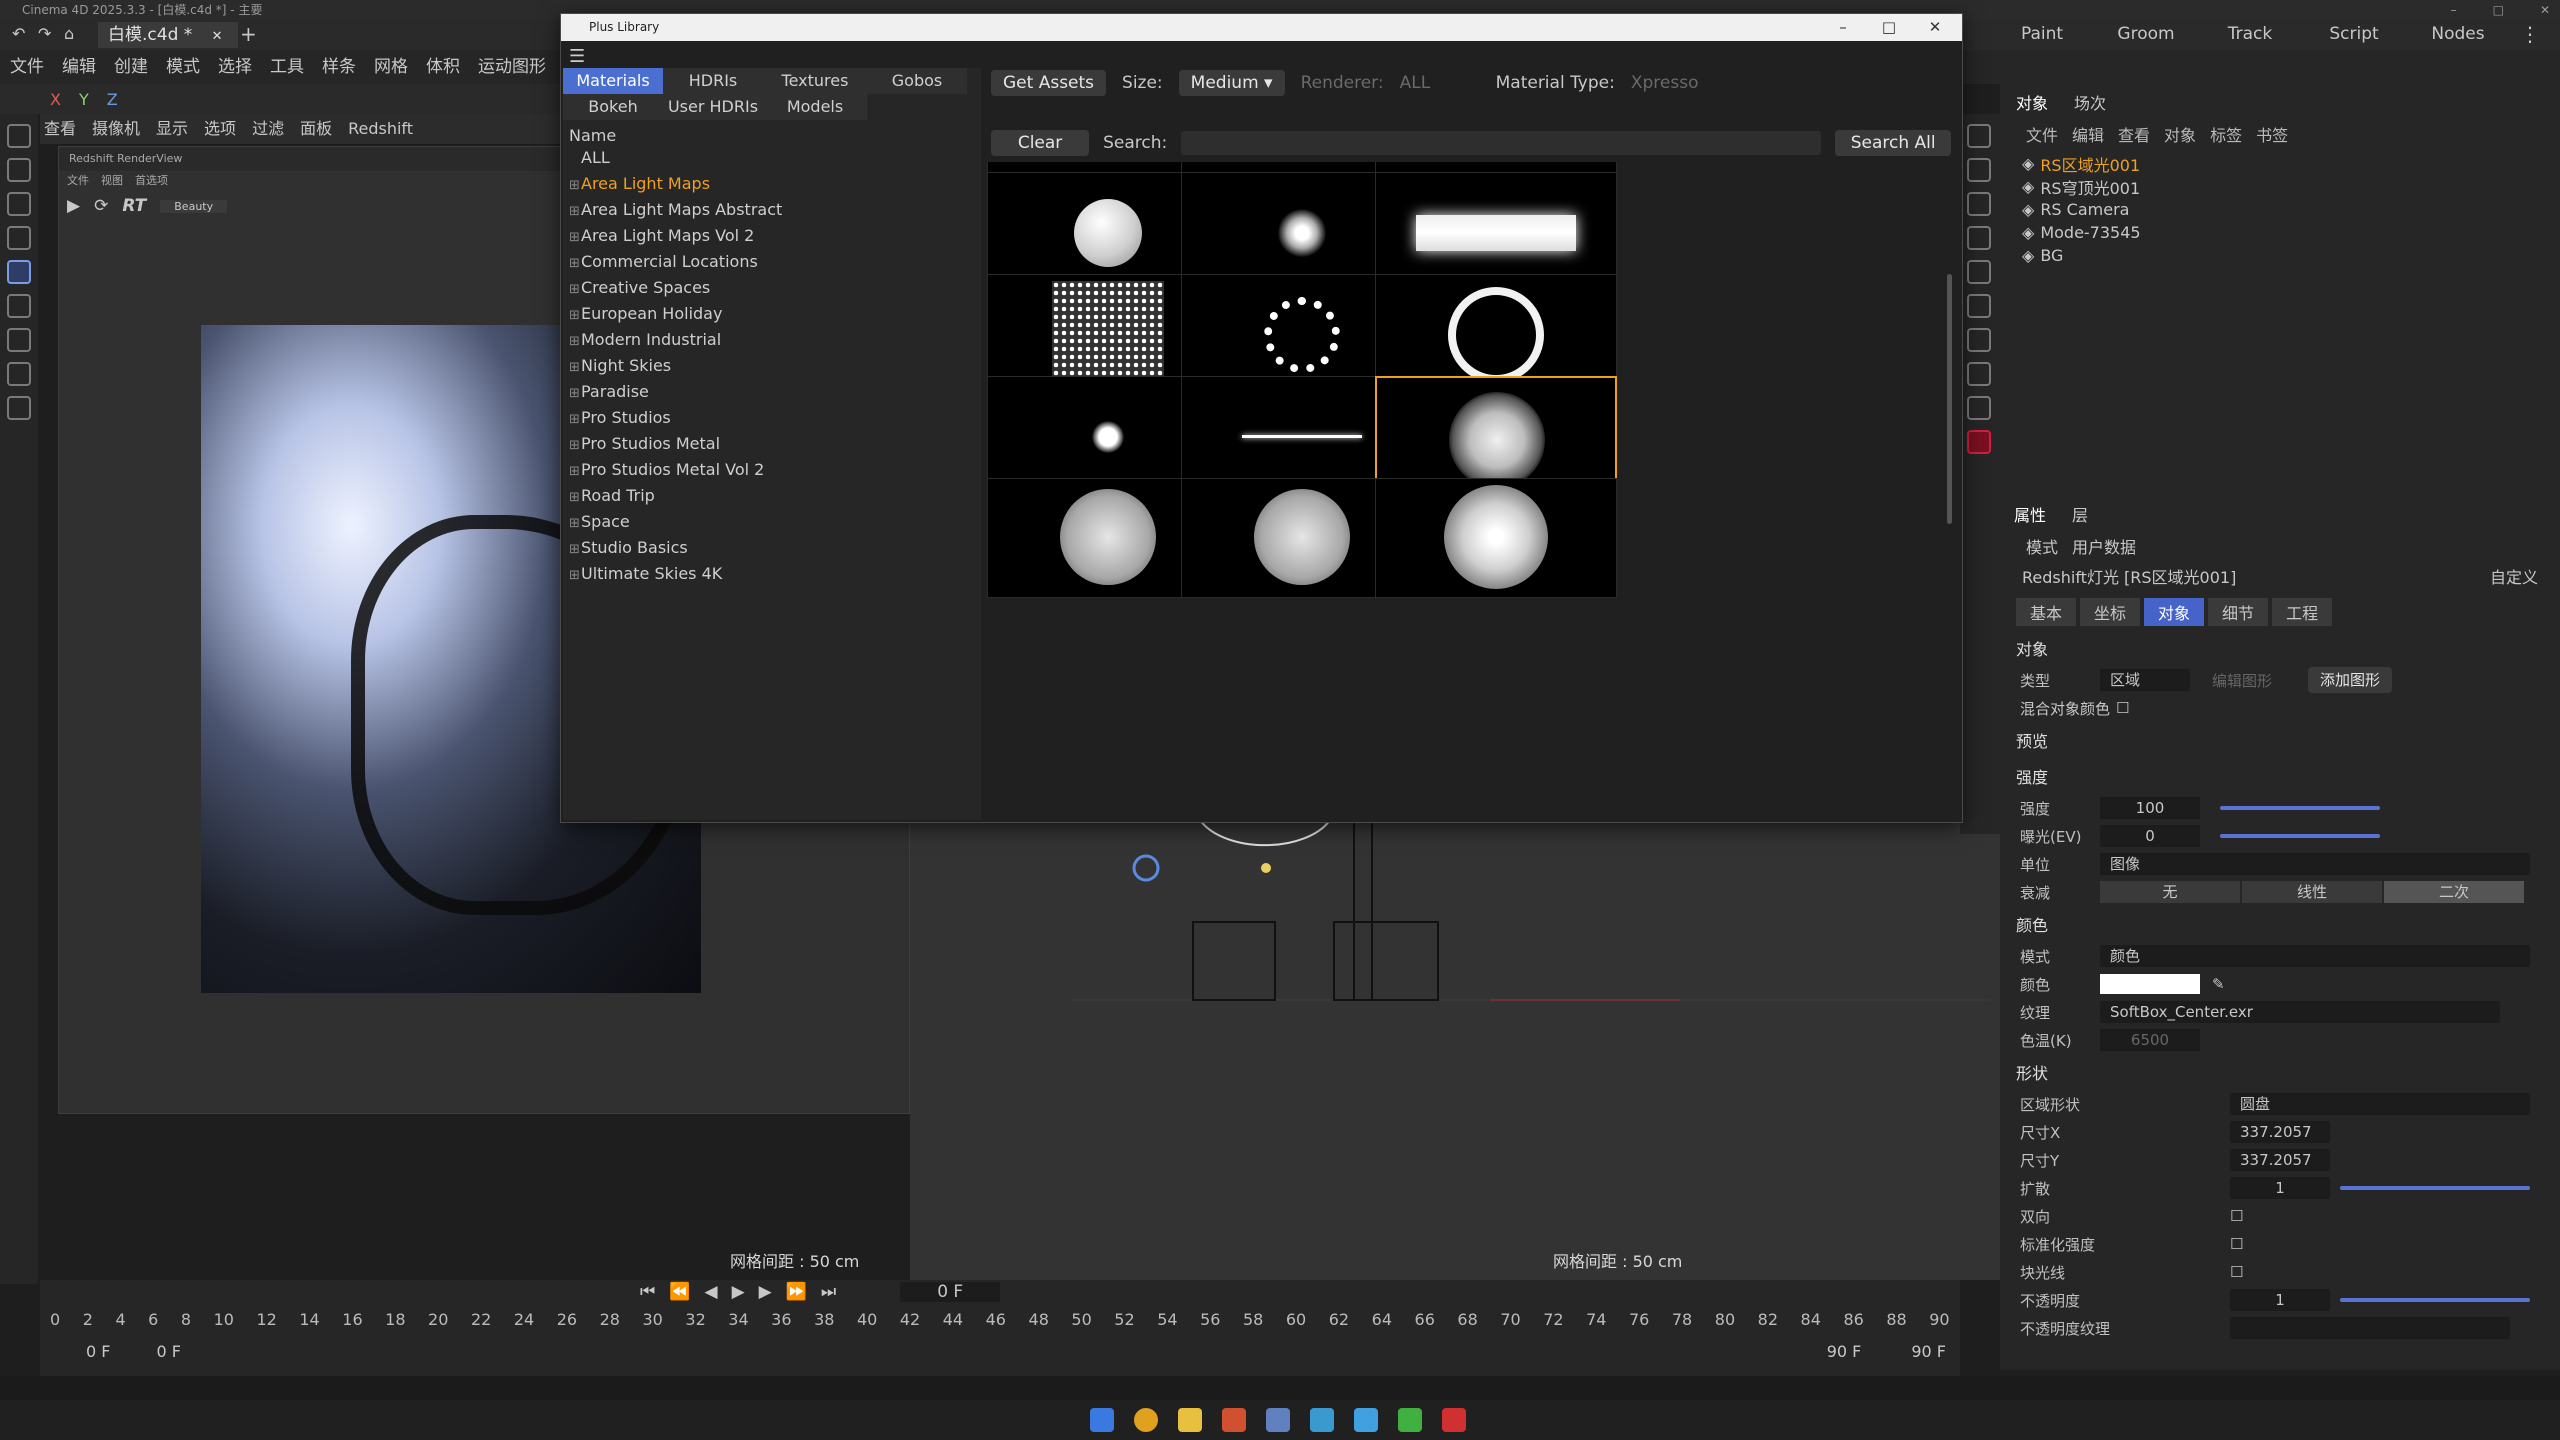  Describe the element at coordinates (2315, 864) in the screenshot. I see `unit-select: 图像` at that location.